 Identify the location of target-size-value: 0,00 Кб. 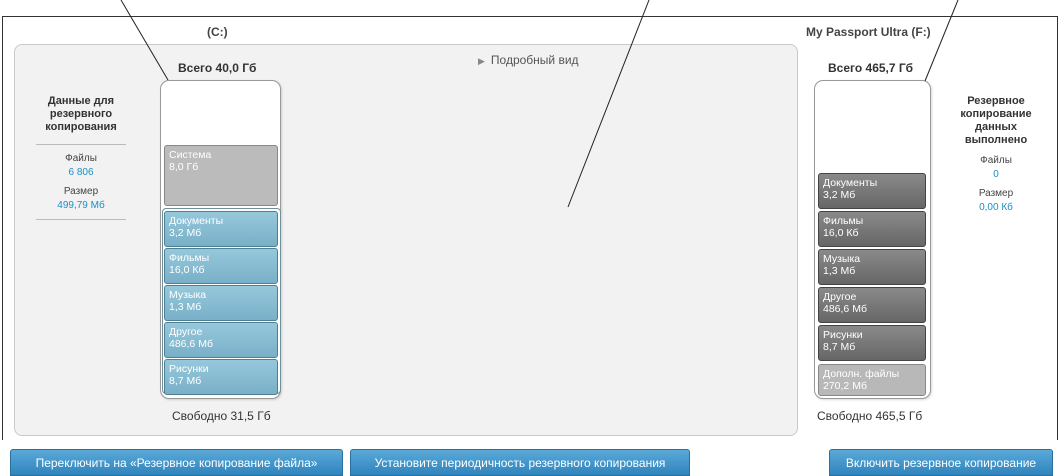
(996, 207).